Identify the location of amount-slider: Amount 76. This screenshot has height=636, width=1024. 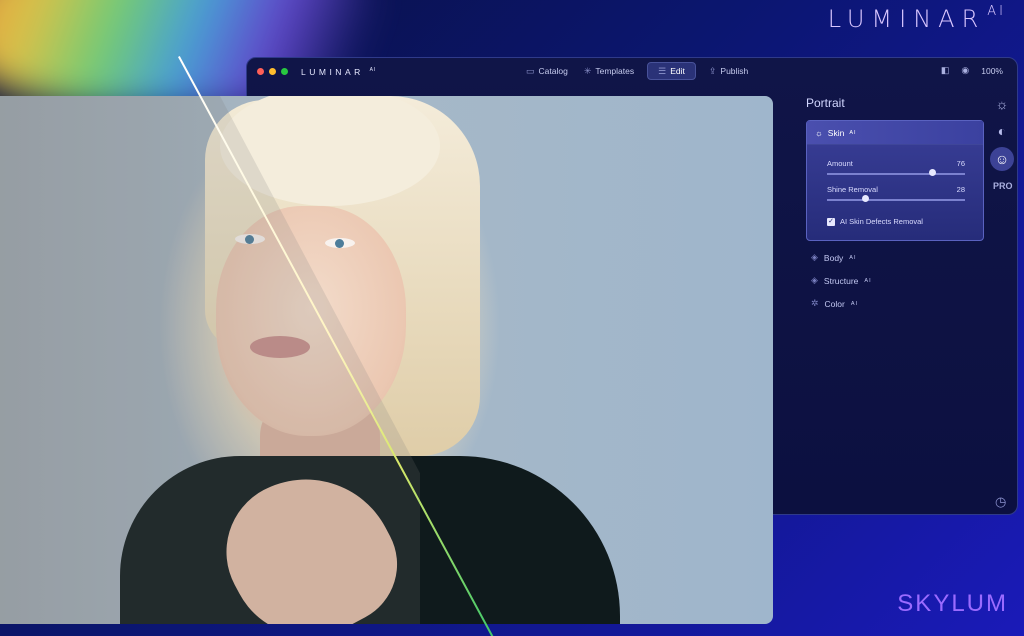
(896, 167).